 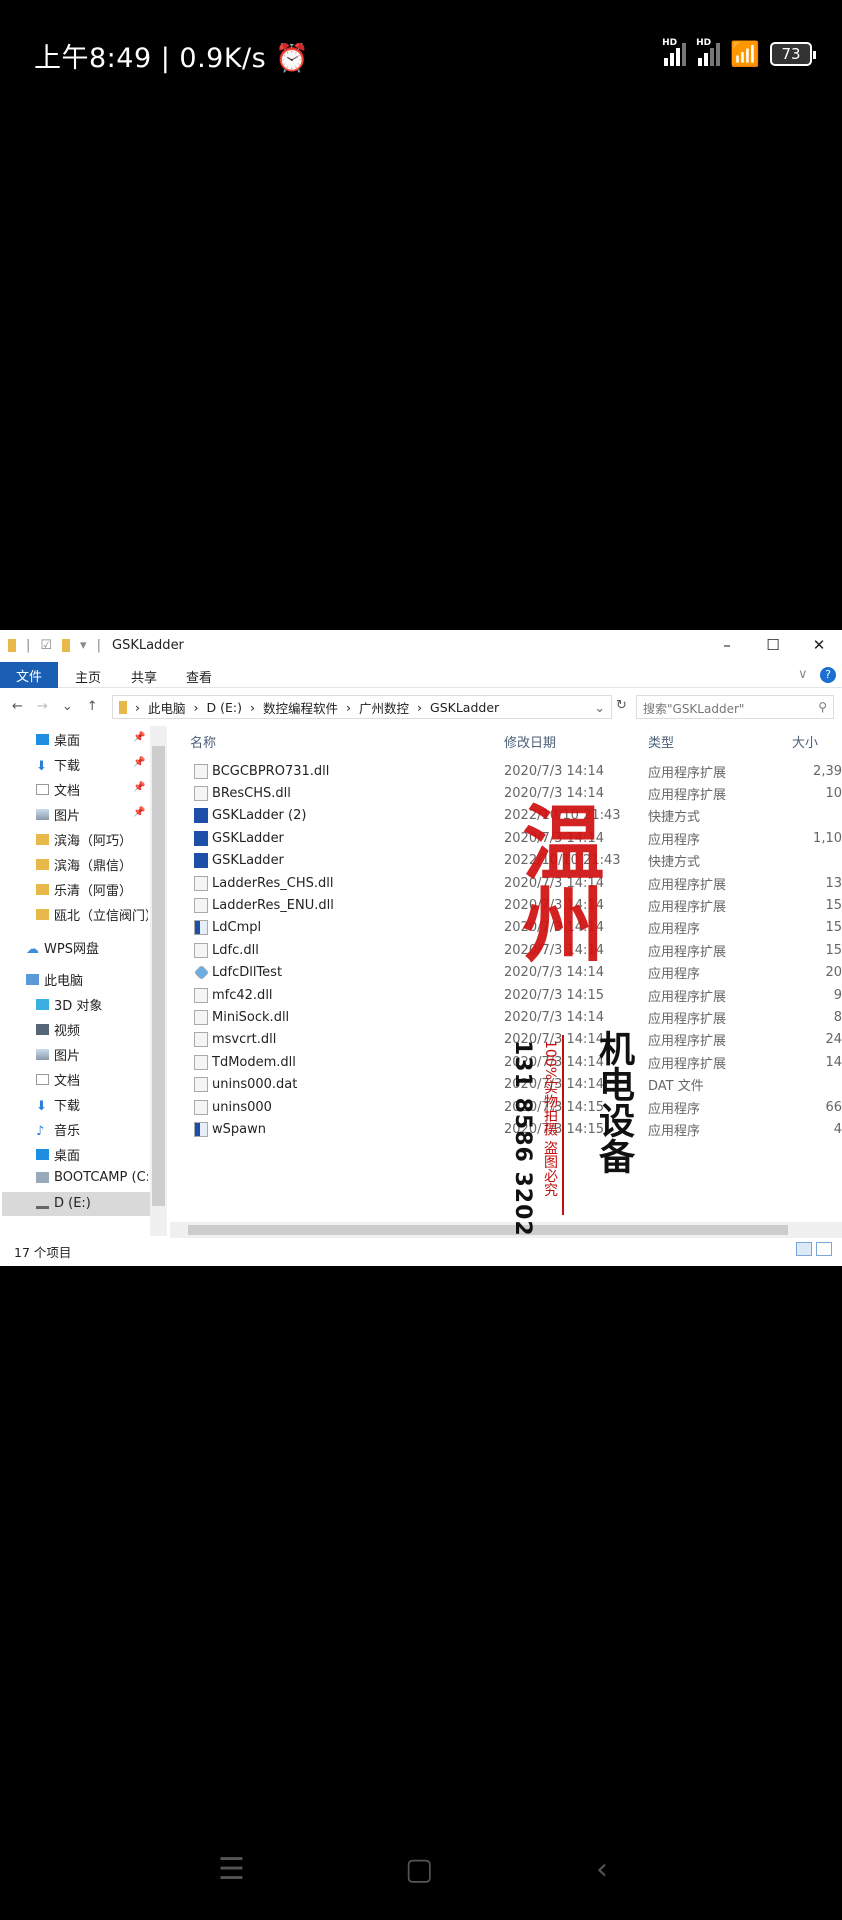 I want to click on tab-file: 文件, so click(x=29, y=675).